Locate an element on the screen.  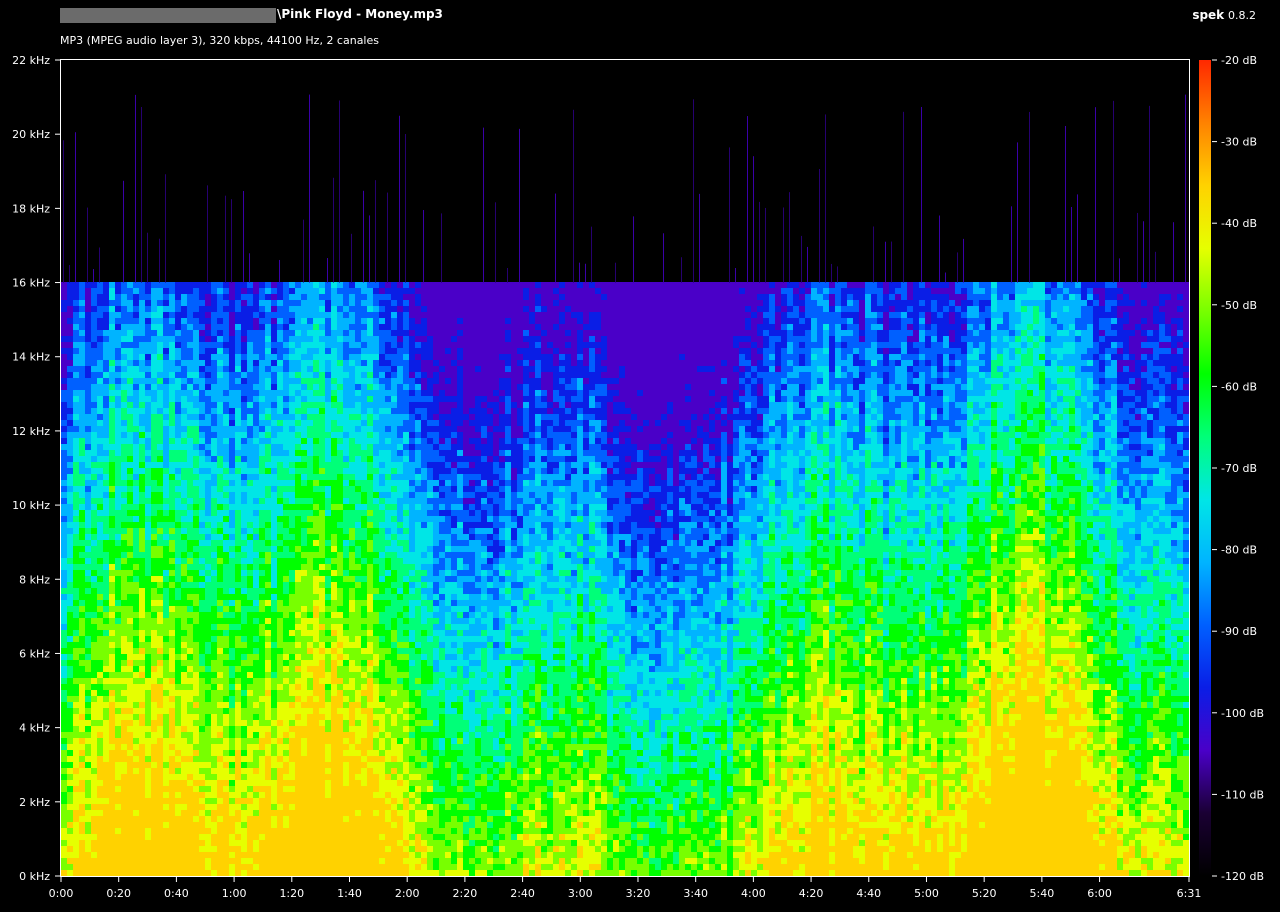
y-tick-label: 20 kHz is located at coordinates (31, 134).